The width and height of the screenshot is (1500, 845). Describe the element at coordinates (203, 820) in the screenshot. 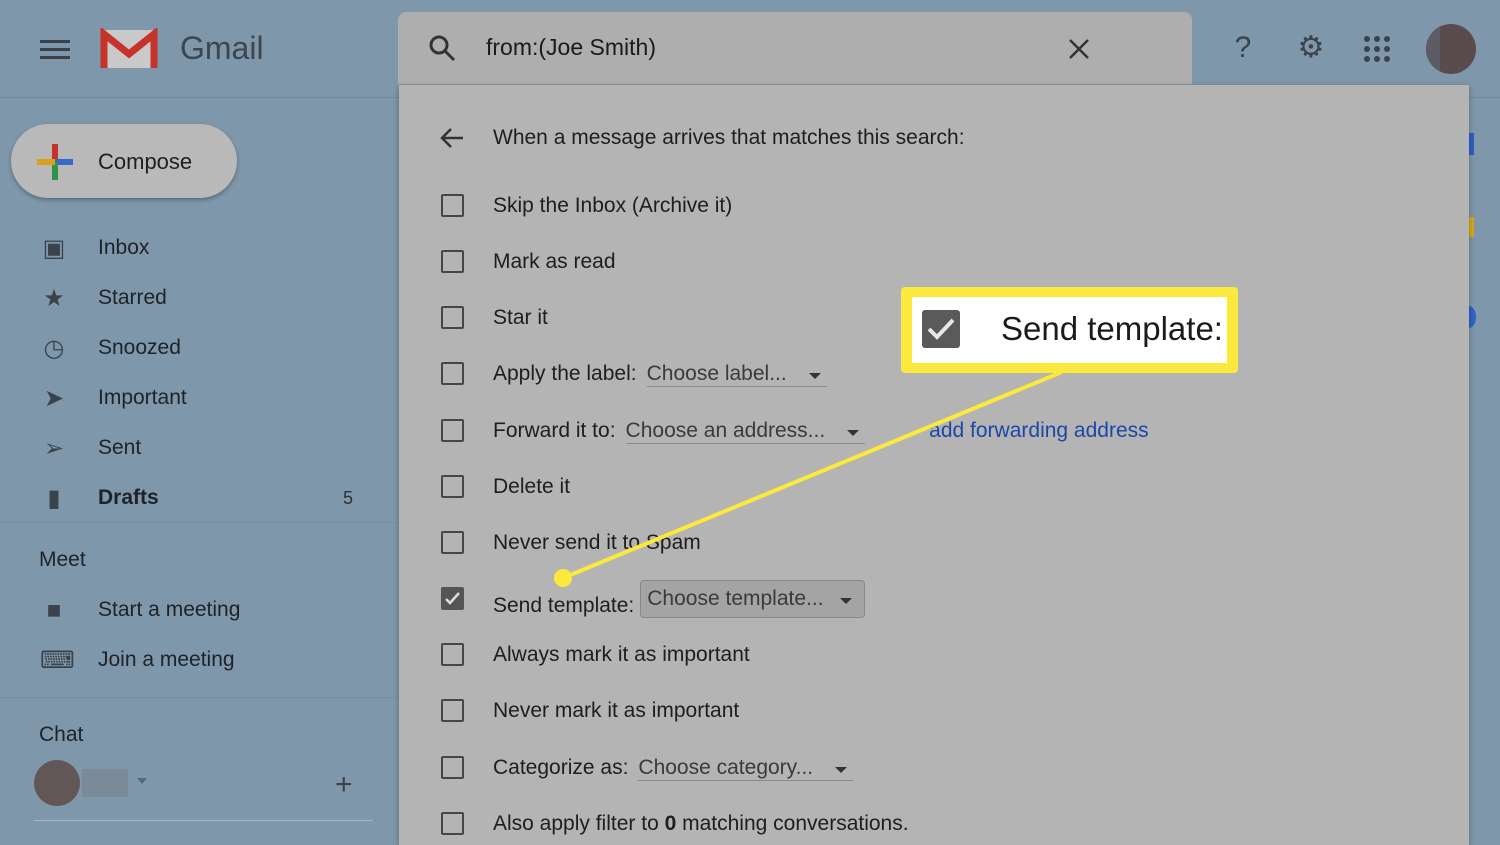

I see `chat-divider` at that location.